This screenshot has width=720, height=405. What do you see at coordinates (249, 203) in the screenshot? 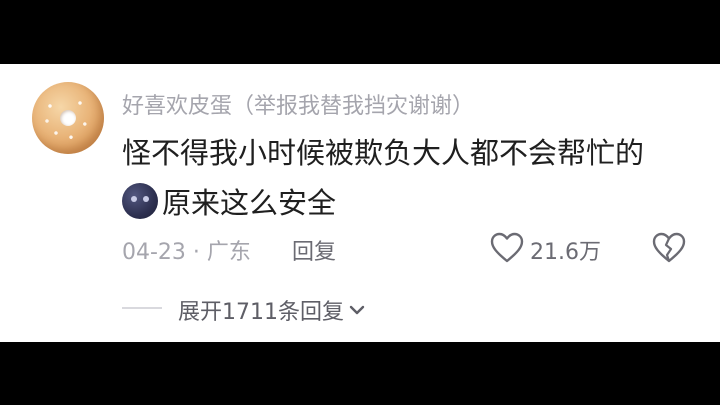
I see `comment-text-line2: 原来这么安全` at bounding box center [249, 203].